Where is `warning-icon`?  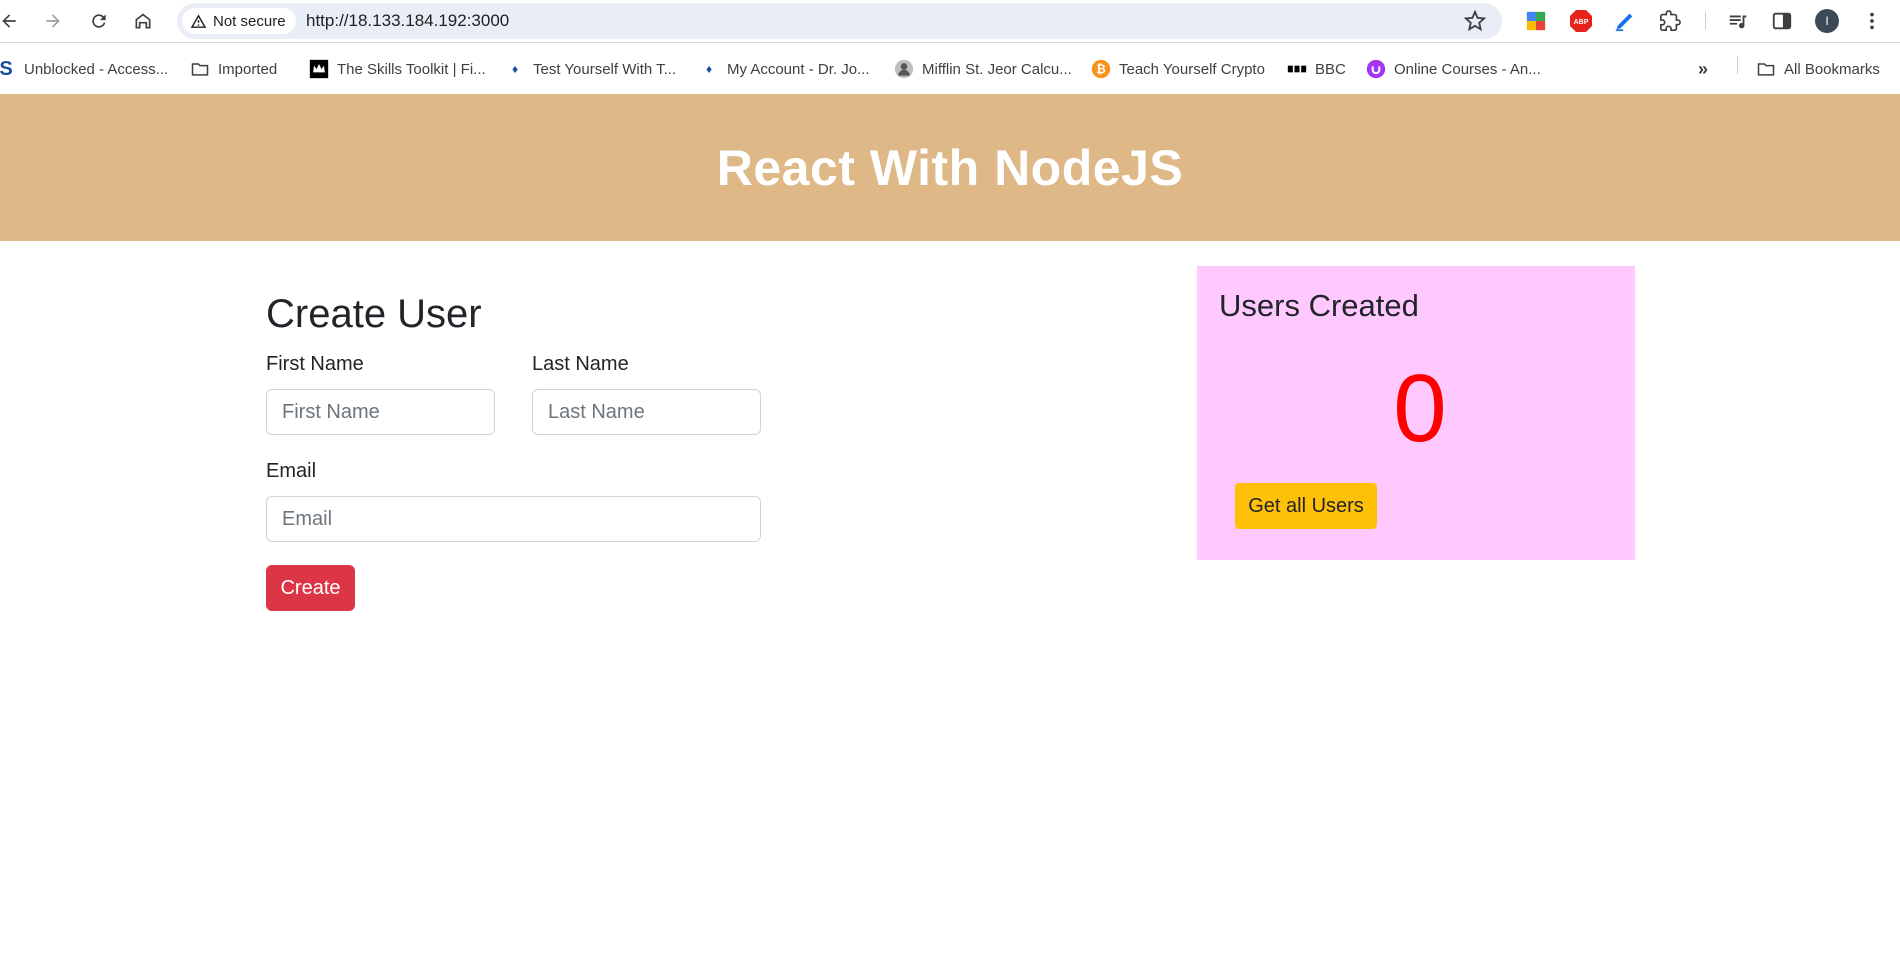
warning-icon is located at coordinates (198, 20).